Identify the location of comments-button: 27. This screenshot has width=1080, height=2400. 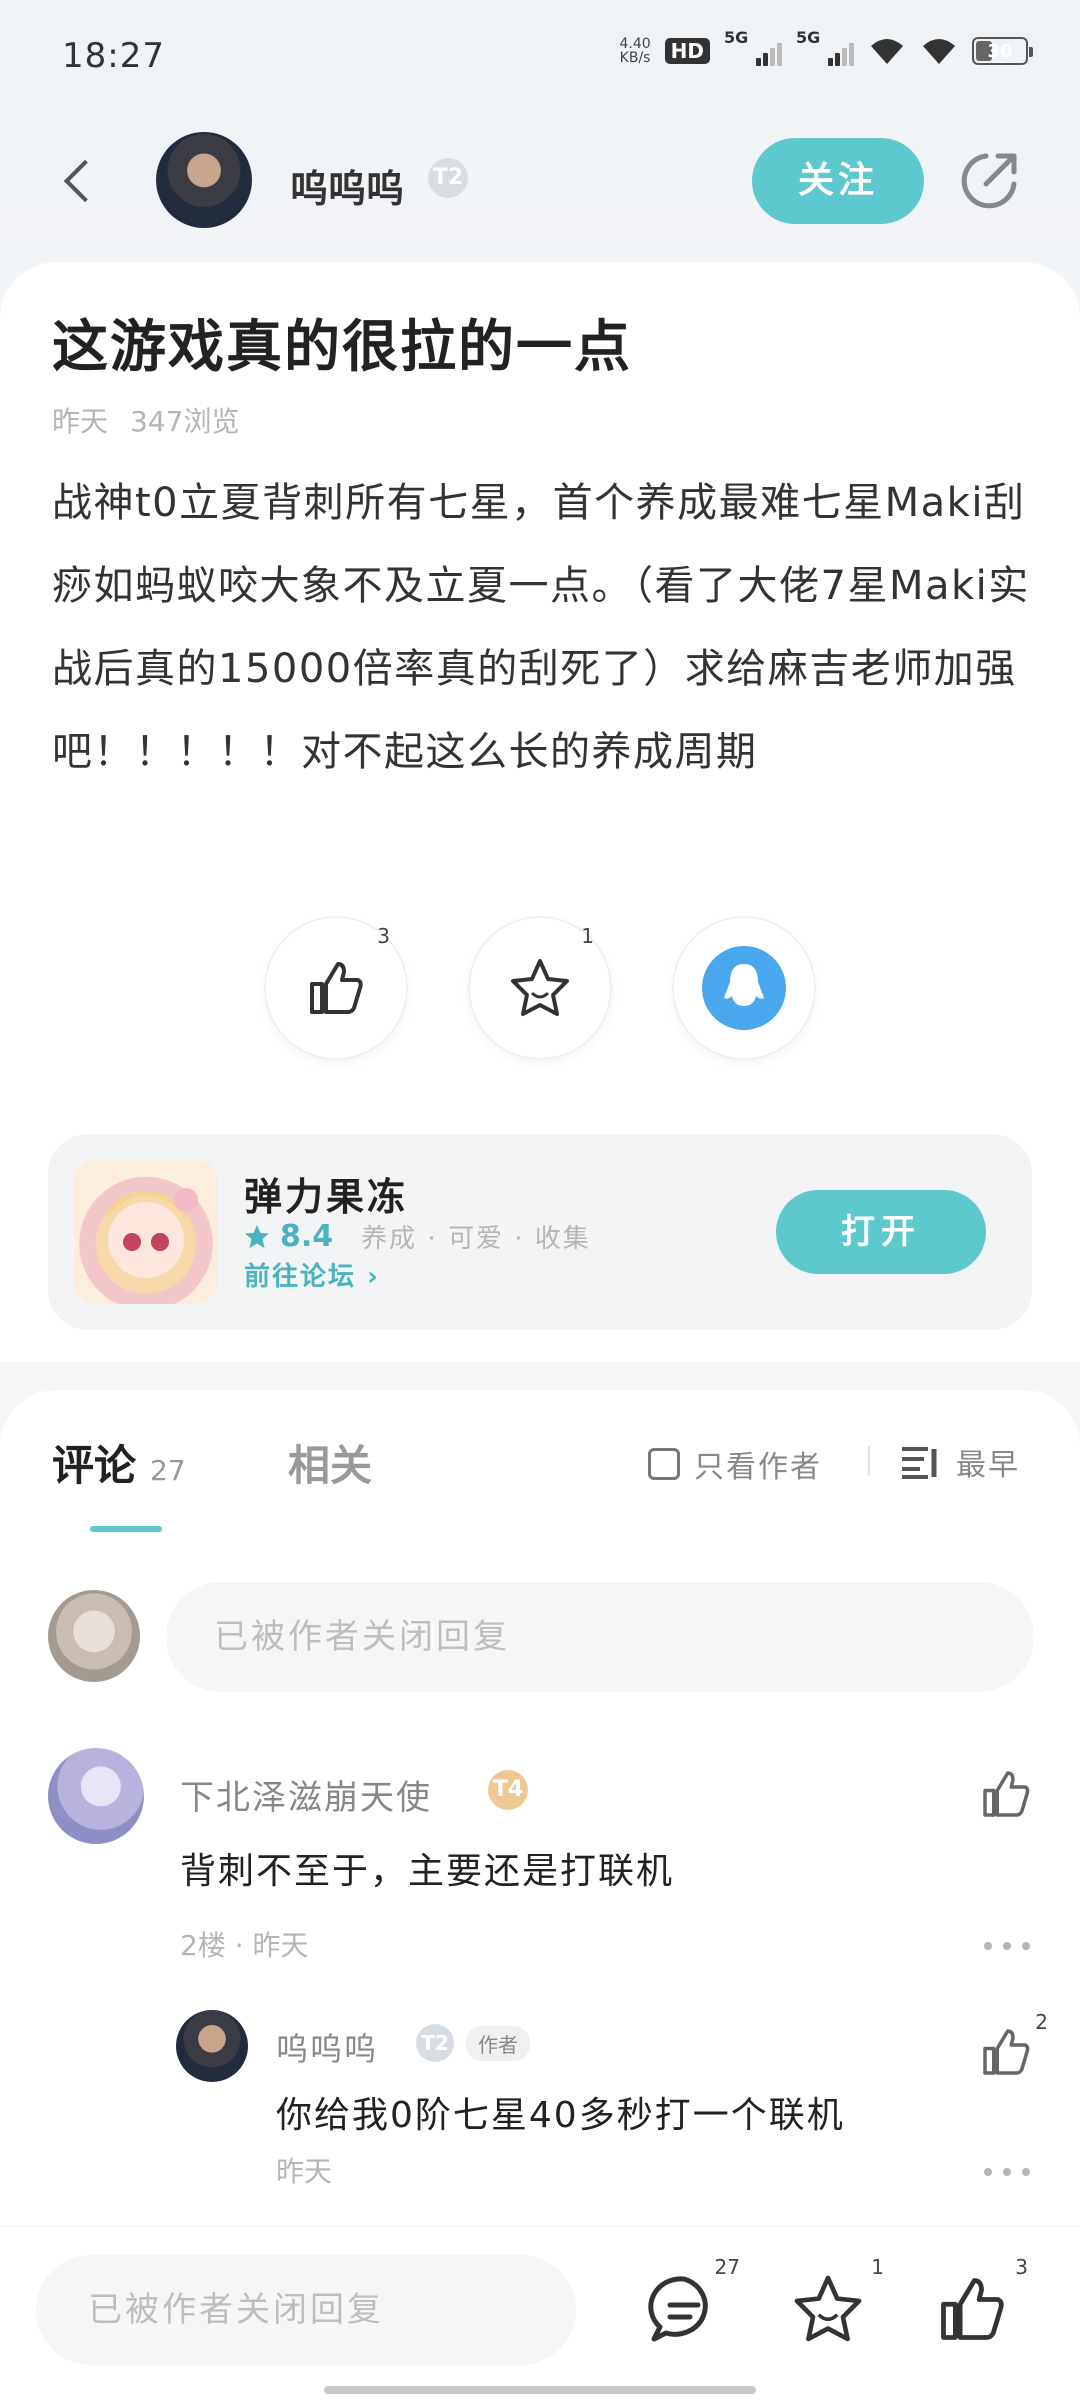
(693, 2301).